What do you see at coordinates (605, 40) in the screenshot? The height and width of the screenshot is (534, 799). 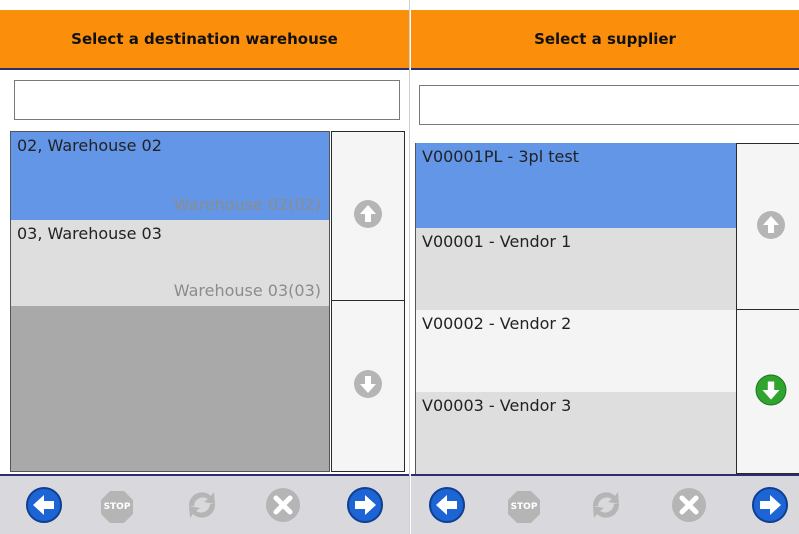 I see `panel-title: Select a supplier` at bounding box center [605, 40].